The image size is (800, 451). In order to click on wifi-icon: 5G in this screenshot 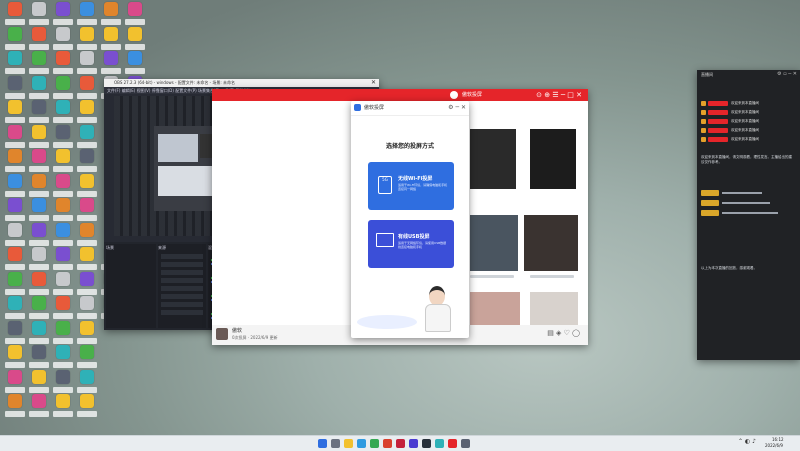, I will do `click(385, 185)`.